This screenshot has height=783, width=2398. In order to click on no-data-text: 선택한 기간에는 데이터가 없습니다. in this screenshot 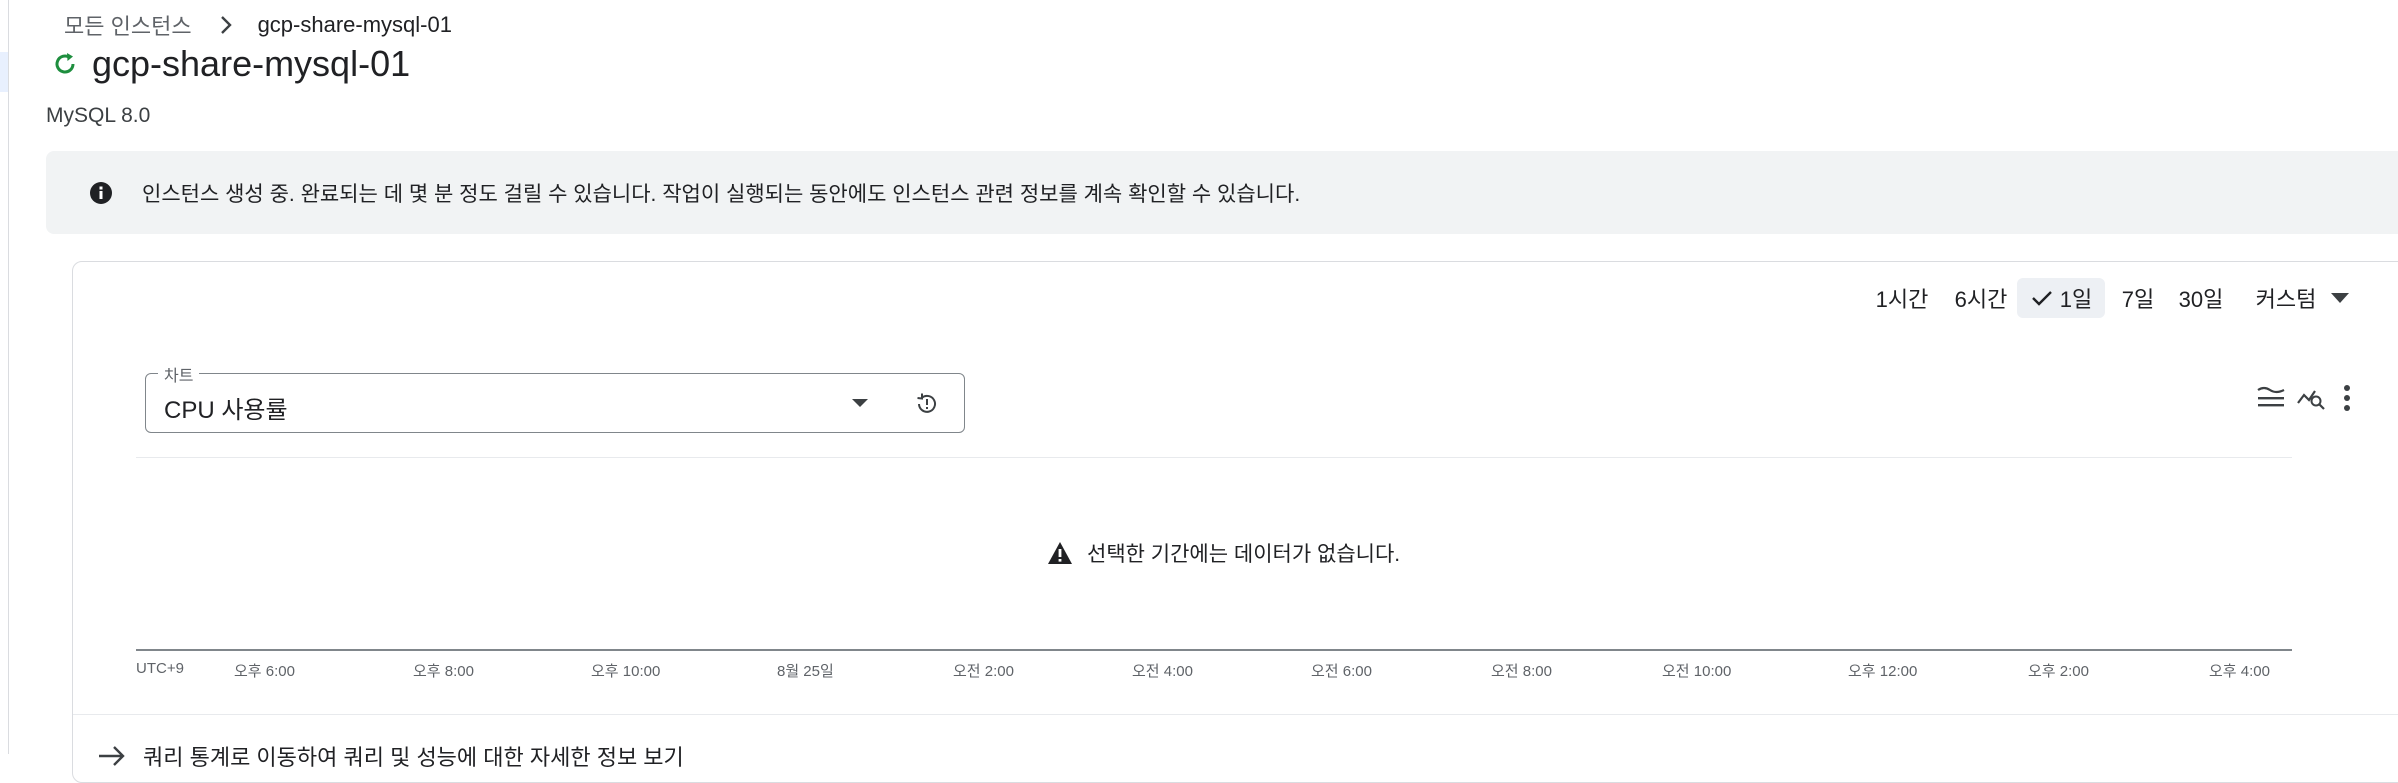, I will do `click(1244, 554)`.